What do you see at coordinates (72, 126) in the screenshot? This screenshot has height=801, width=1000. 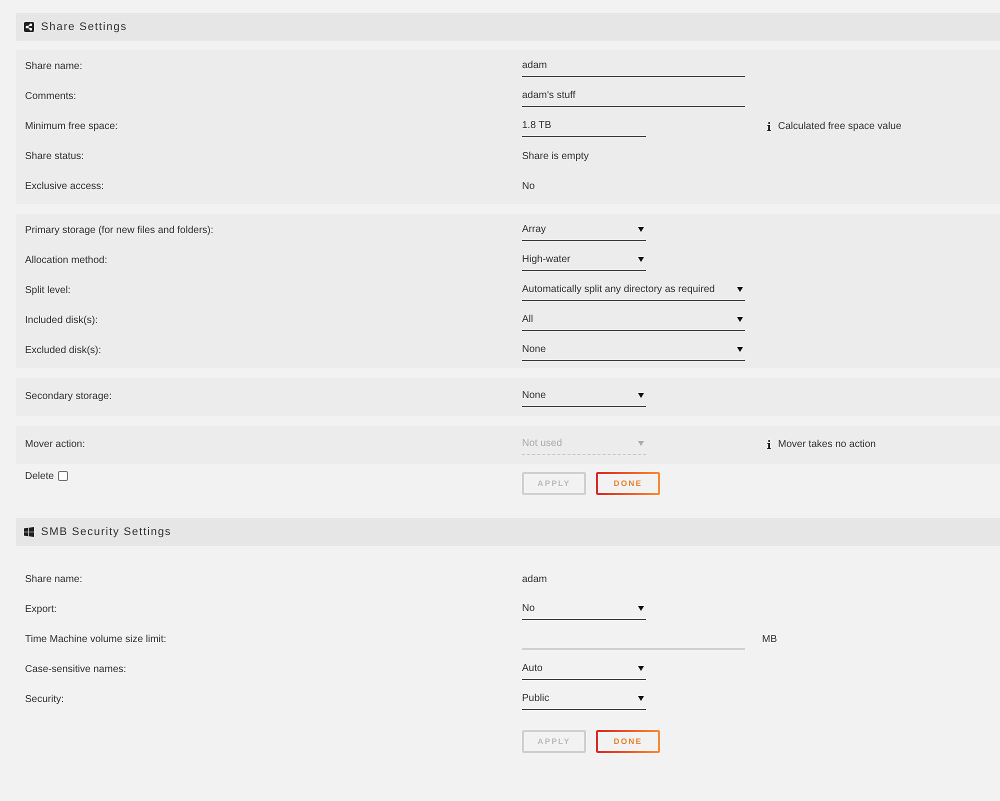 I see `field-label: Minimum free space:` at bounding box center [72, 126].